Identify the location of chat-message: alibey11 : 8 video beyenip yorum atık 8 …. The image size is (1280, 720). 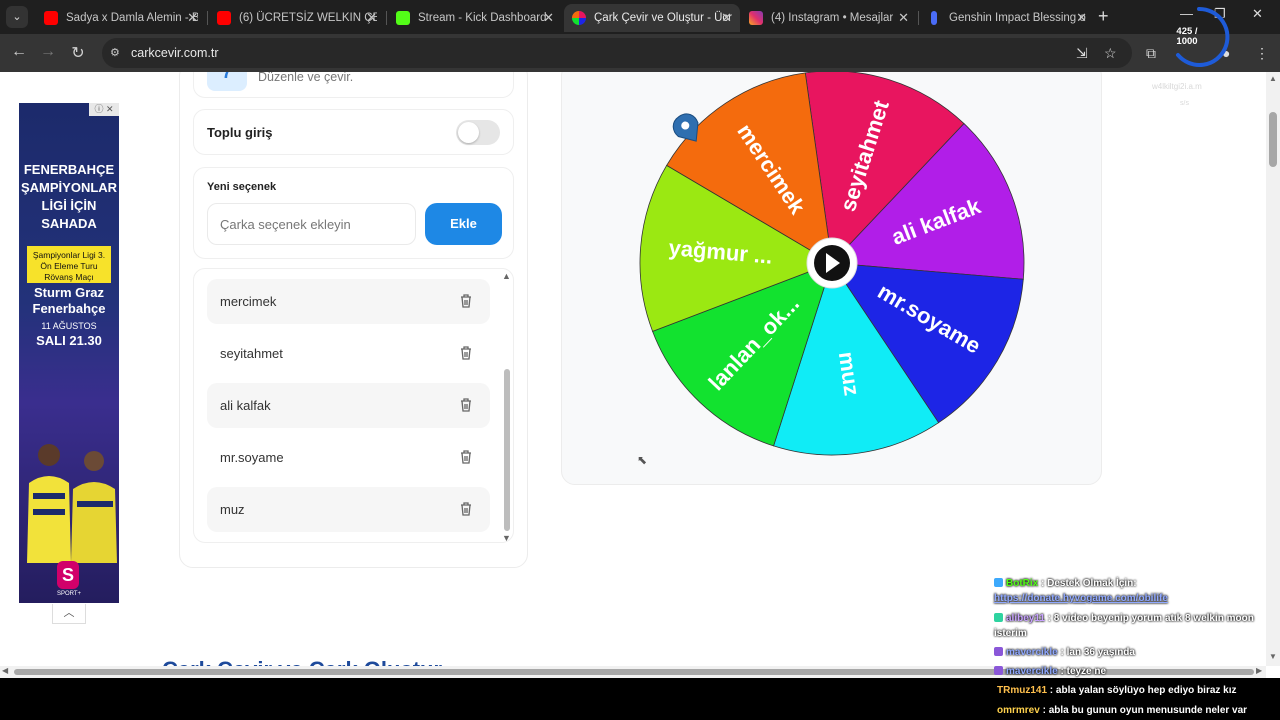
(1137, 626).